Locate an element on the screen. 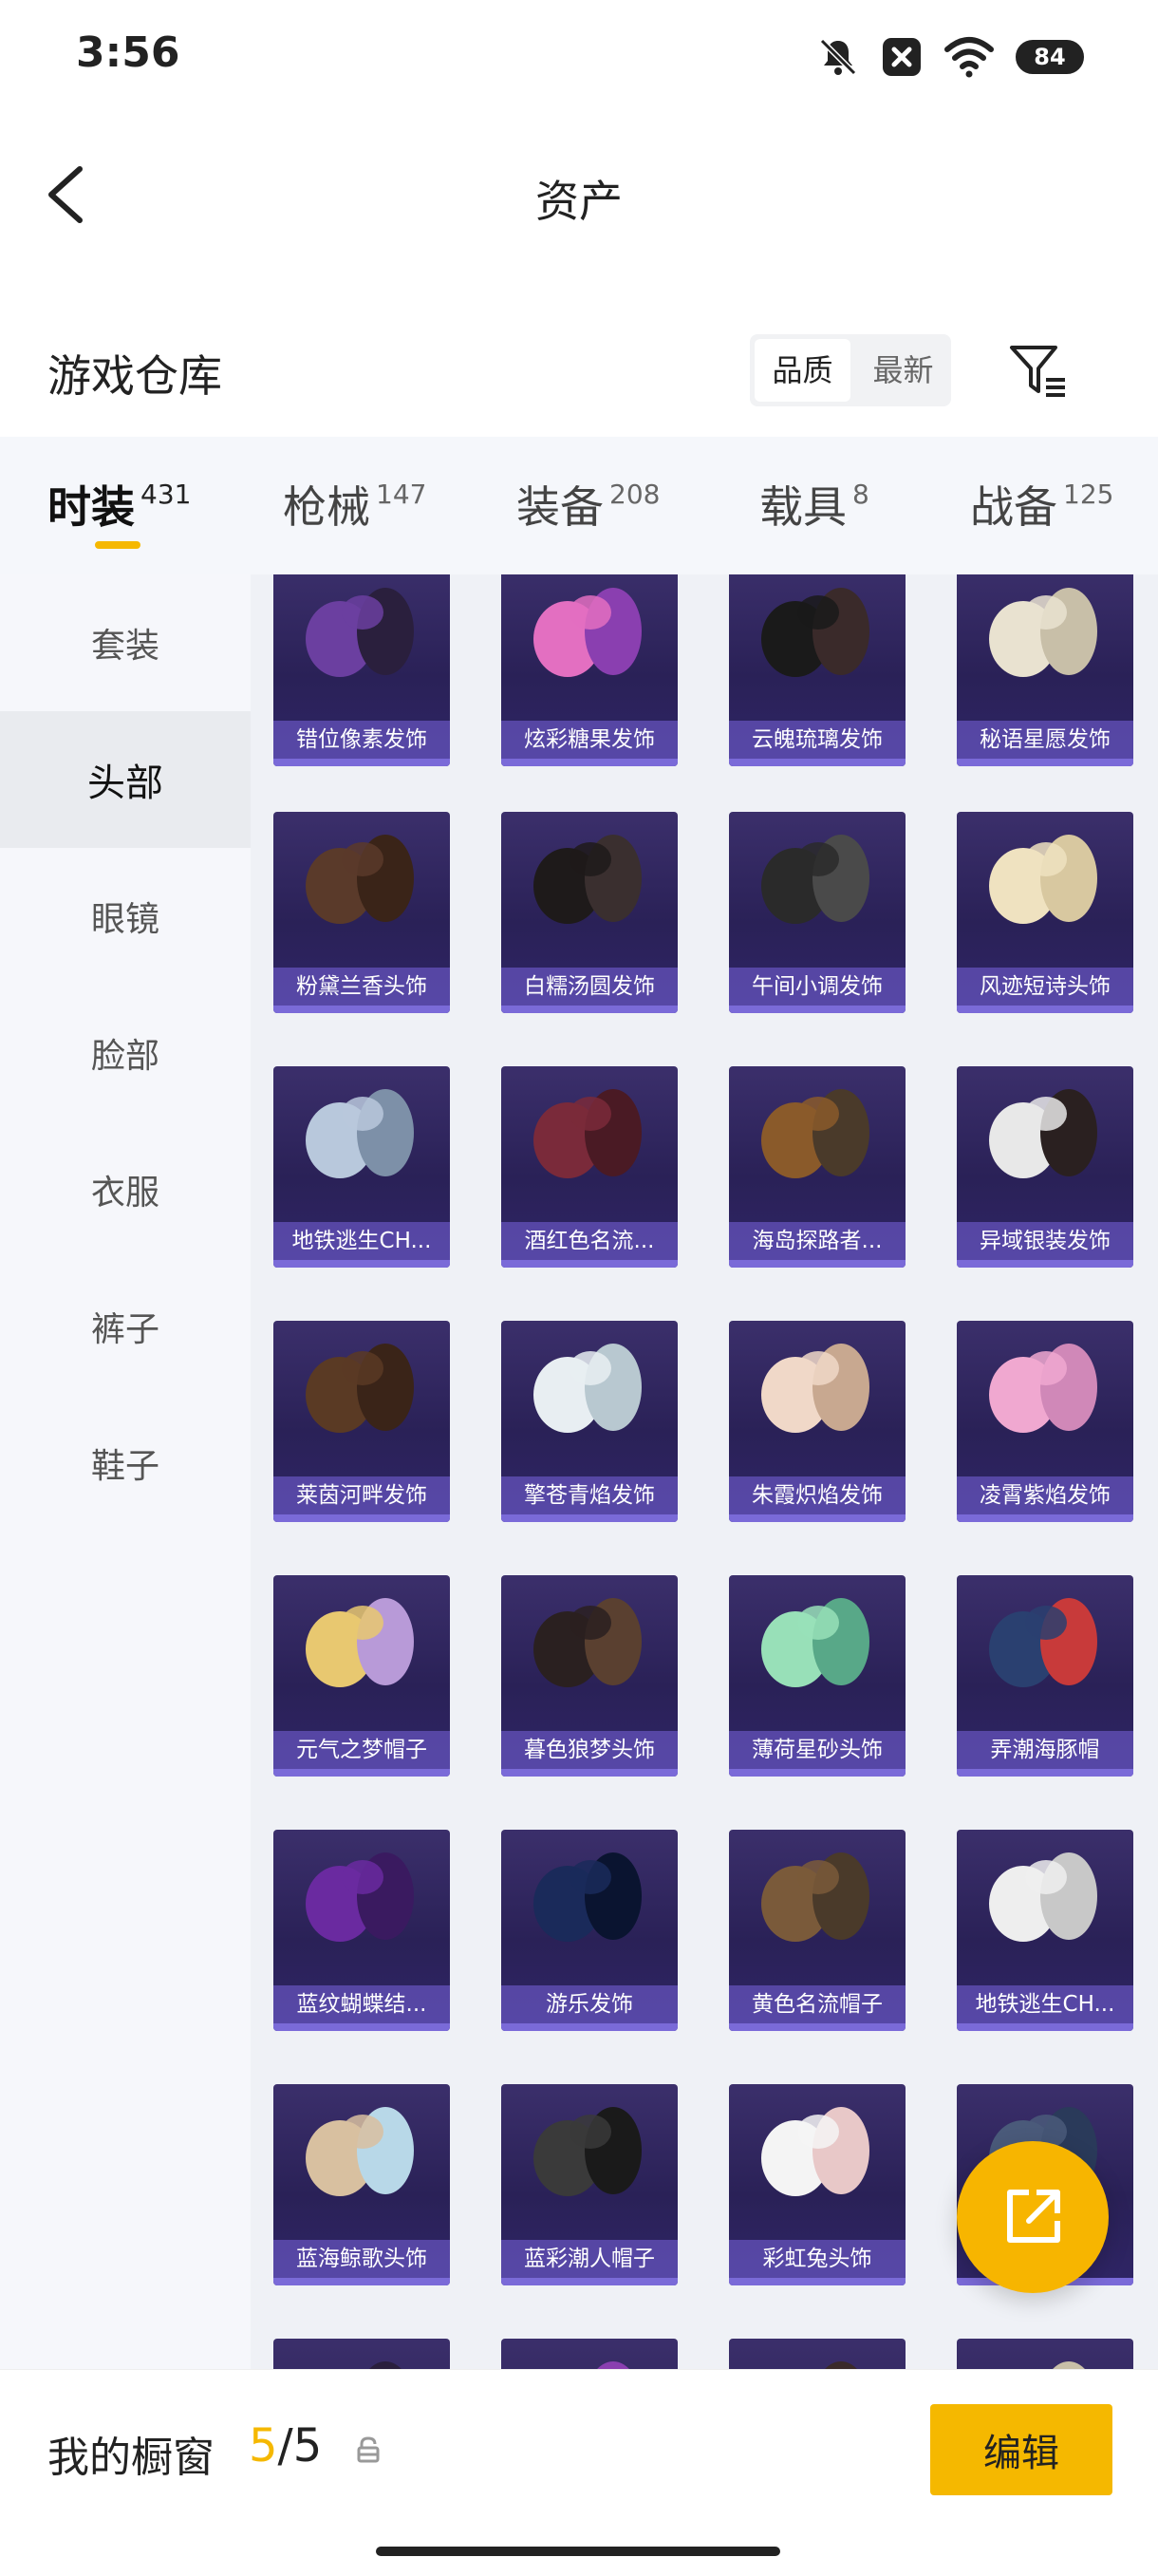 The image size is (1158, 2576). tab-battle-gear: 战备 125 is located at coordinates (1041, 504).